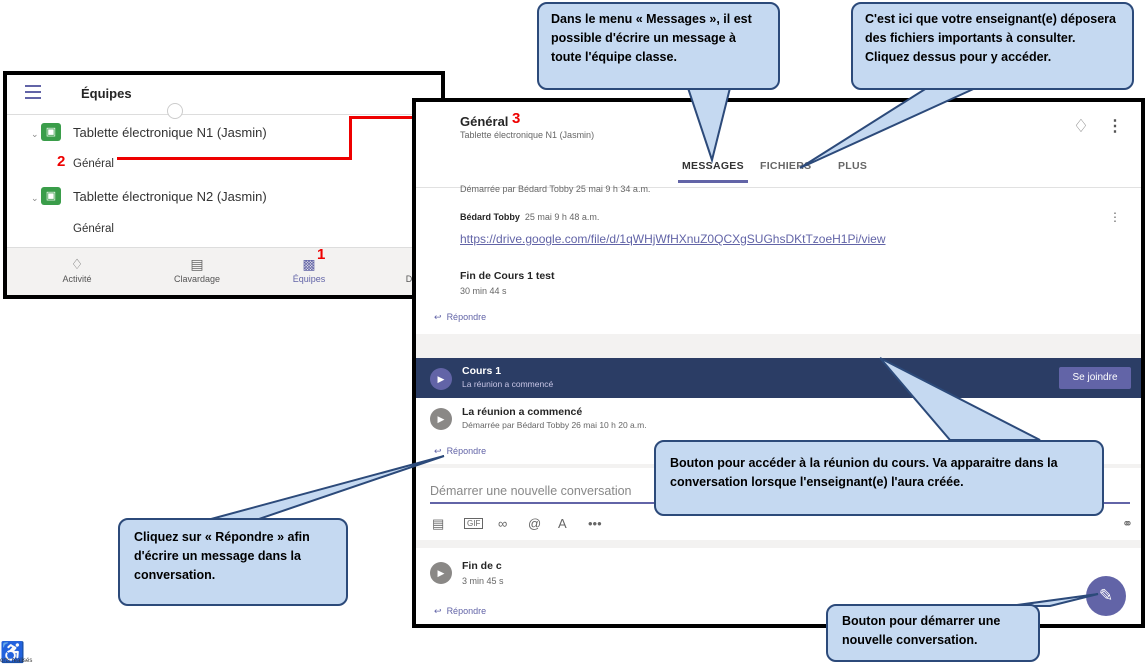 The width and height of the screenshot is (1148, 666). Describe the element at coordinates (16, 661) in the screenshot. I see `footer-text: orts réalisés` at that location.